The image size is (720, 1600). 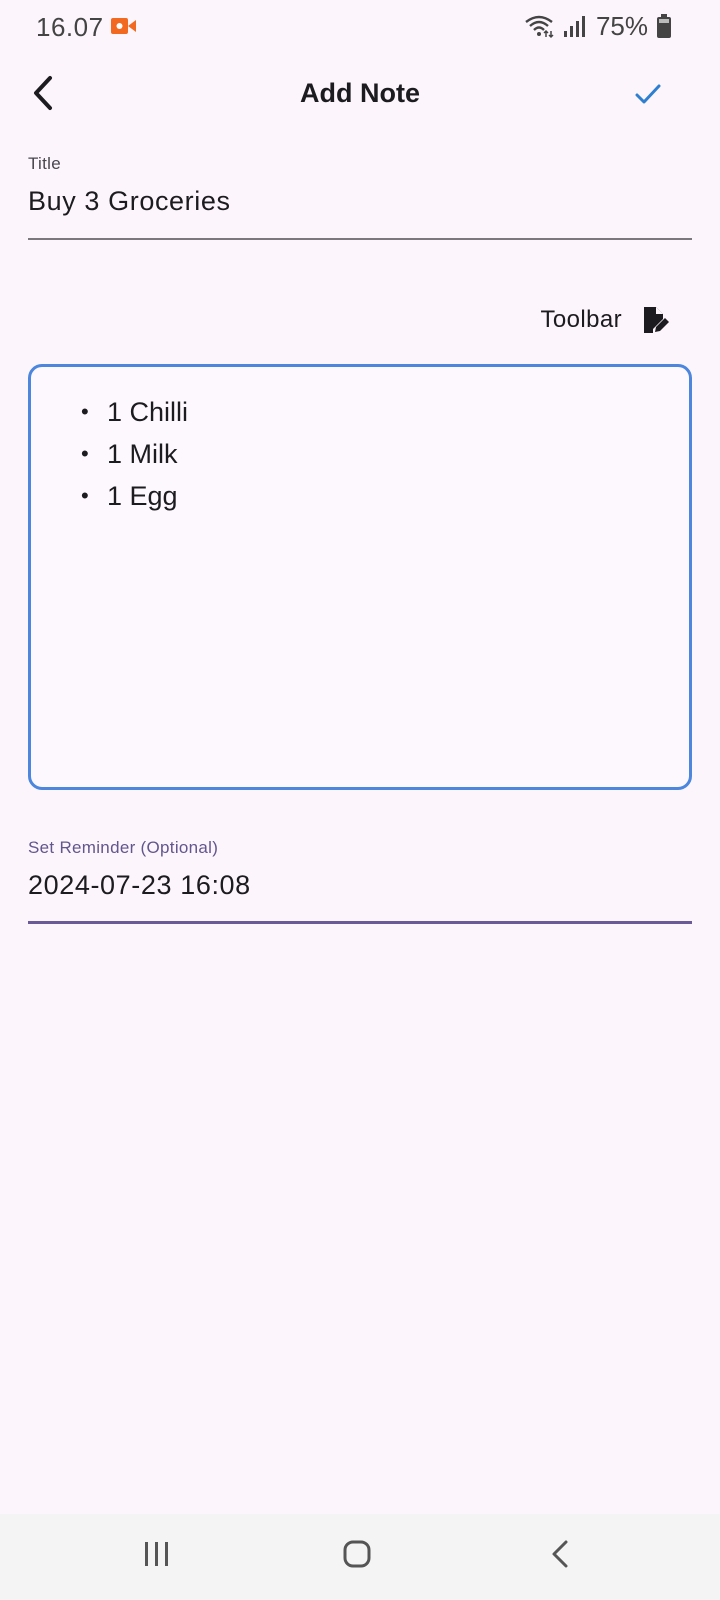 I want to click on toolbar-toggle-button: Toolbar, so click(x=605, y=320).